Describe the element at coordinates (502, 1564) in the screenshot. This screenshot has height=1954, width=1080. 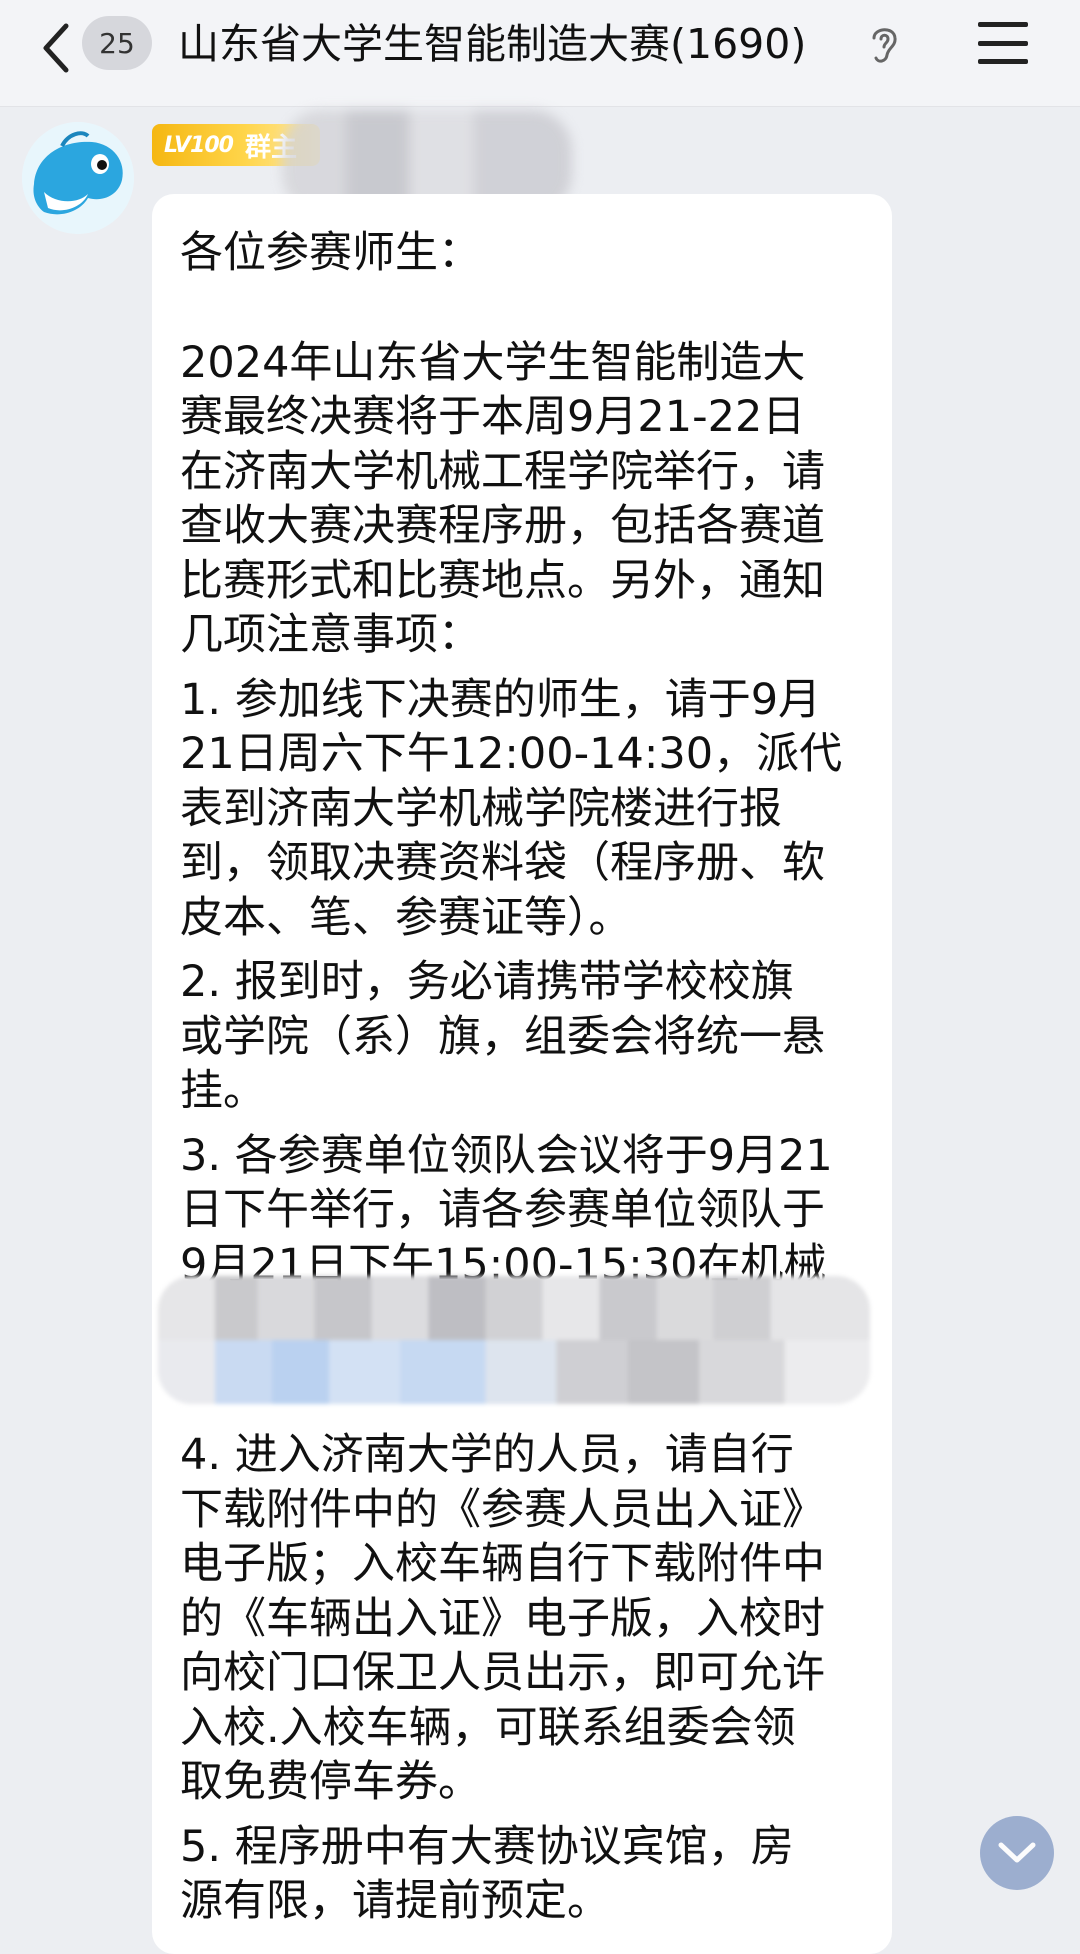
I see `item-4-line: 电子版；入校车辆自行下载附件中` at that location.